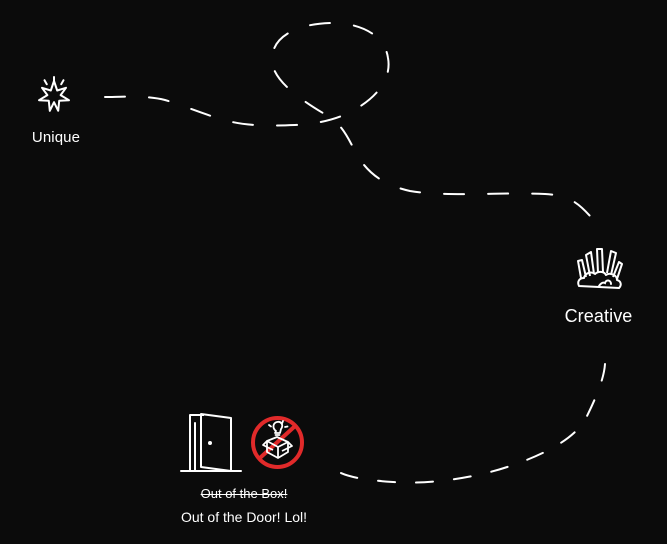  Describe the element at coordinates (468, 423) in the screenshot. I see `lower-dashed-route` at that location.